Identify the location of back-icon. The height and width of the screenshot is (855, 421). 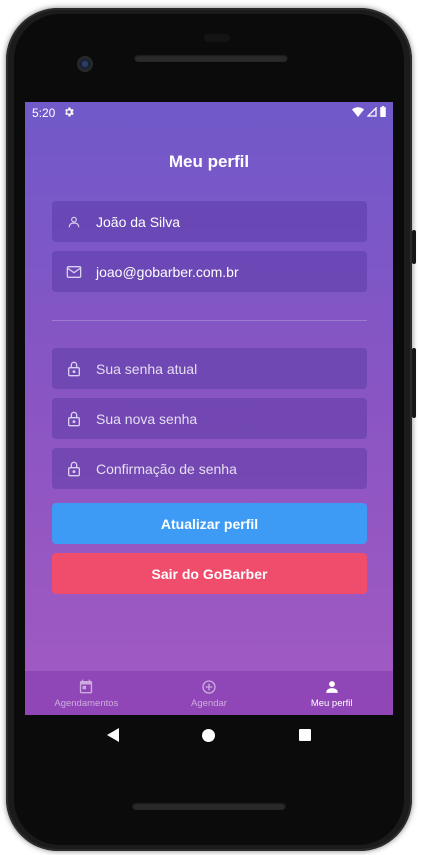
(112, 735).